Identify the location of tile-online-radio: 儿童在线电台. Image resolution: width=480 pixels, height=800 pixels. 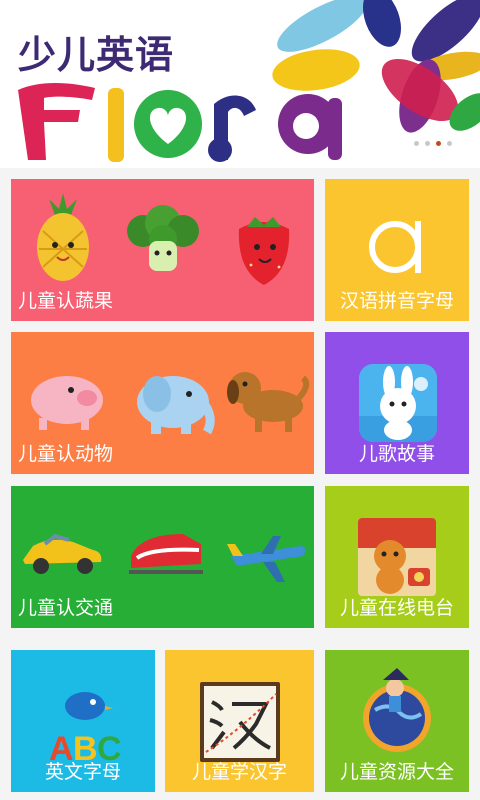
(397, 557).